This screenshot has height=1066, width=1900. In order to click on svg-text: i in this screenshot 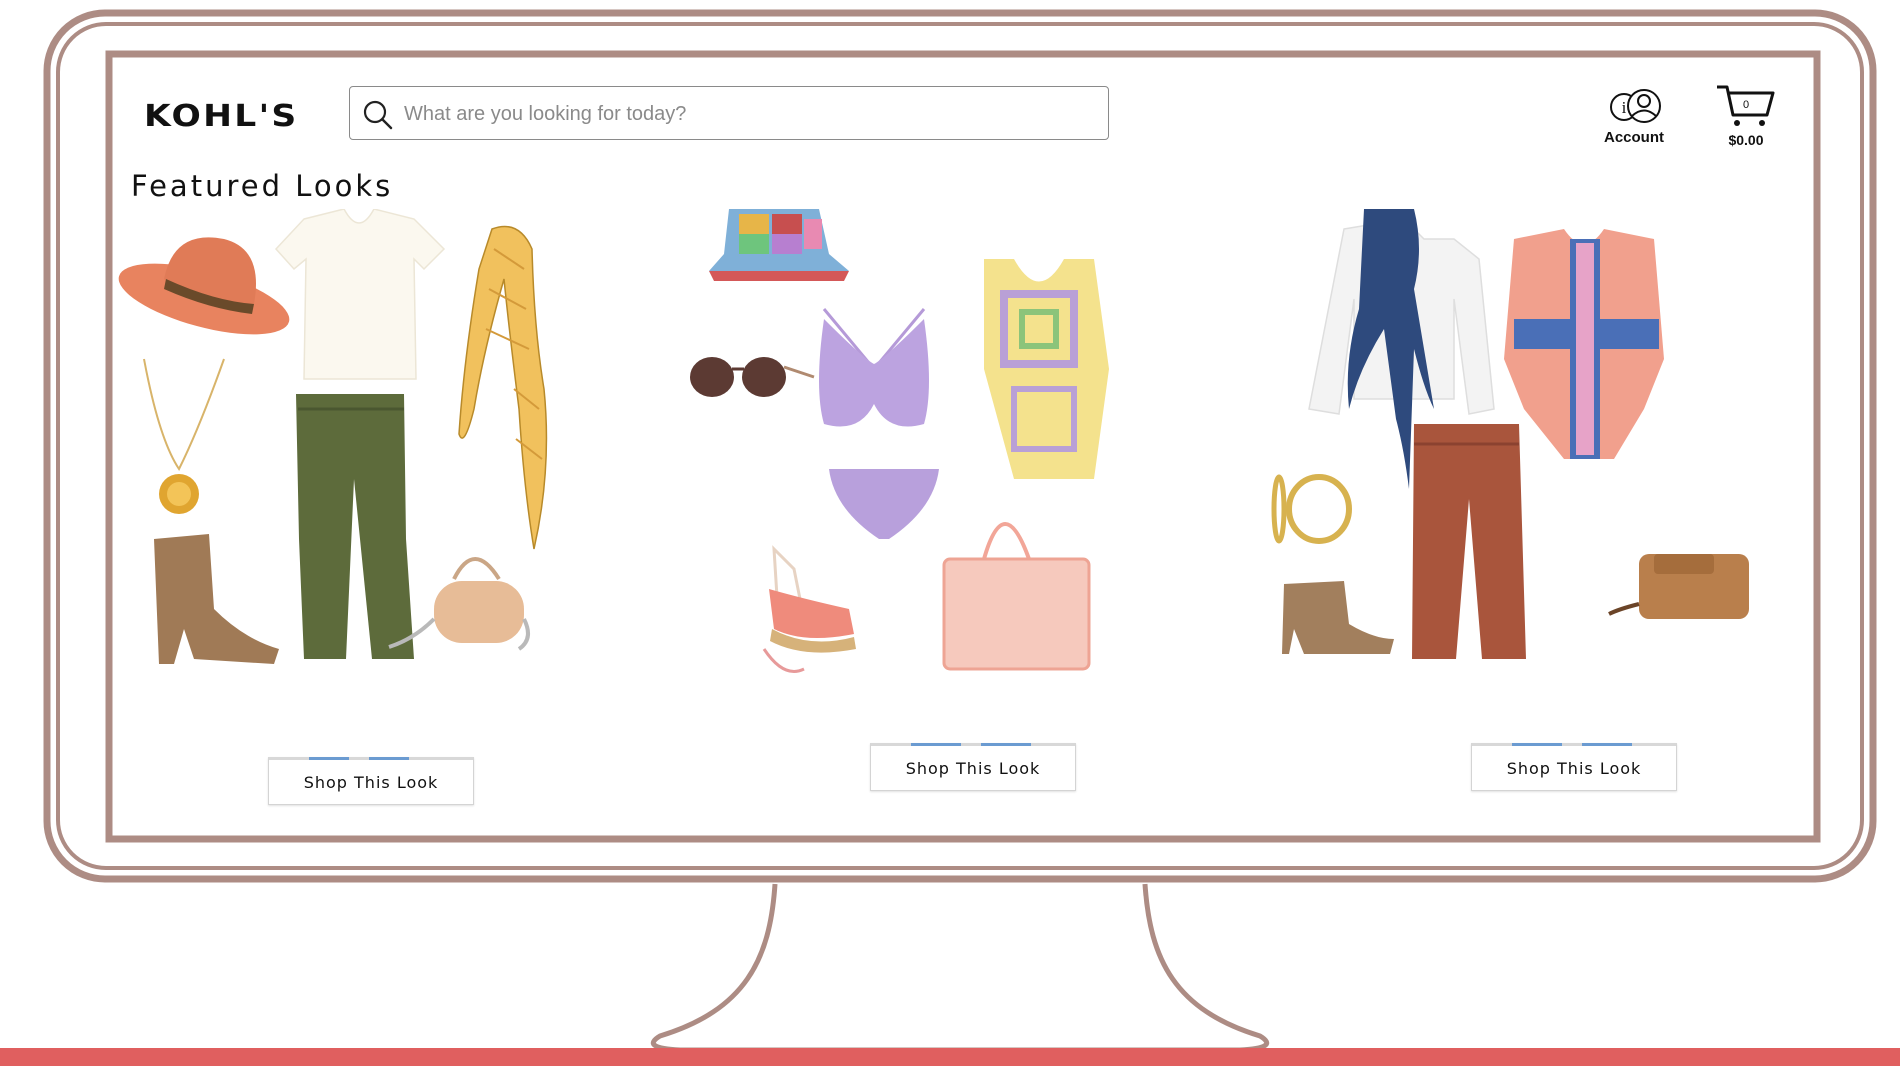, I will do `click(1624, 107)`.